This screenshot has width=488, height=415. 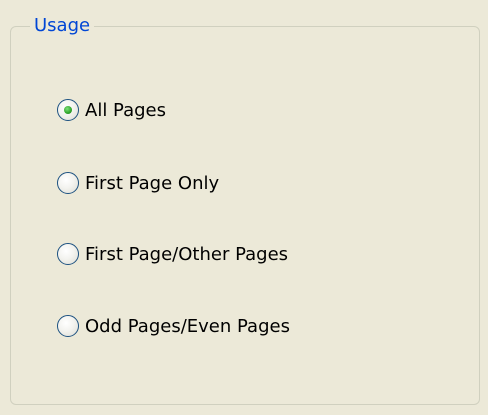 I want to click on usage-groupbox-title: Usage, so click(x=62, y=26).